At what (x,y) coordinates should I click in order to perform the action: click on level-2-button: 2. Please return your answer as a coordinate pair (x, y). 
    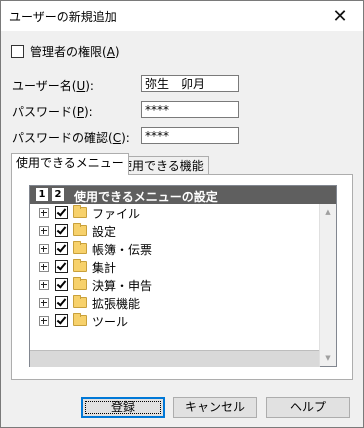
    Looking at the image, I should click on (58, 194).